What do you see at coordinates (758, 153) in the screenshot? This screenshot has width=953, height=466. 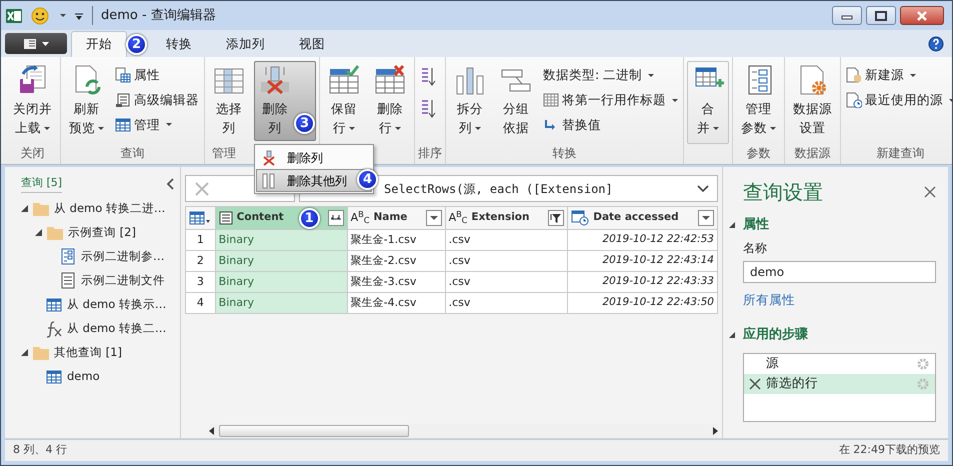 I see `group-label: 参数` at bounding box center [758, 153].